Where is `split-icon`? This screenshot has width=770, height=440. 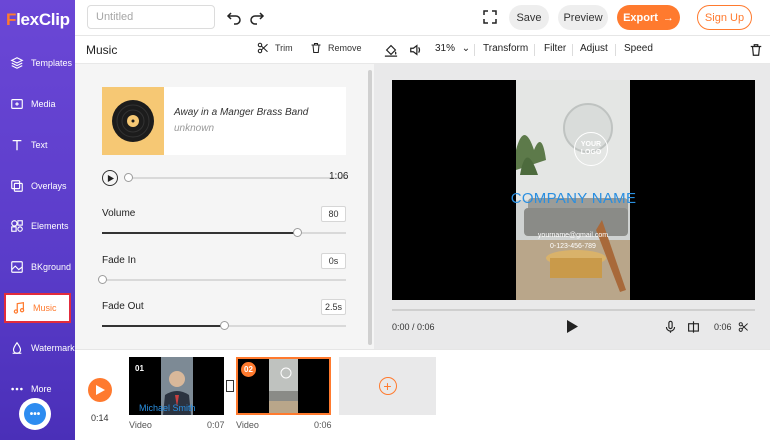 split-icon is located at coordinates (693, 327).